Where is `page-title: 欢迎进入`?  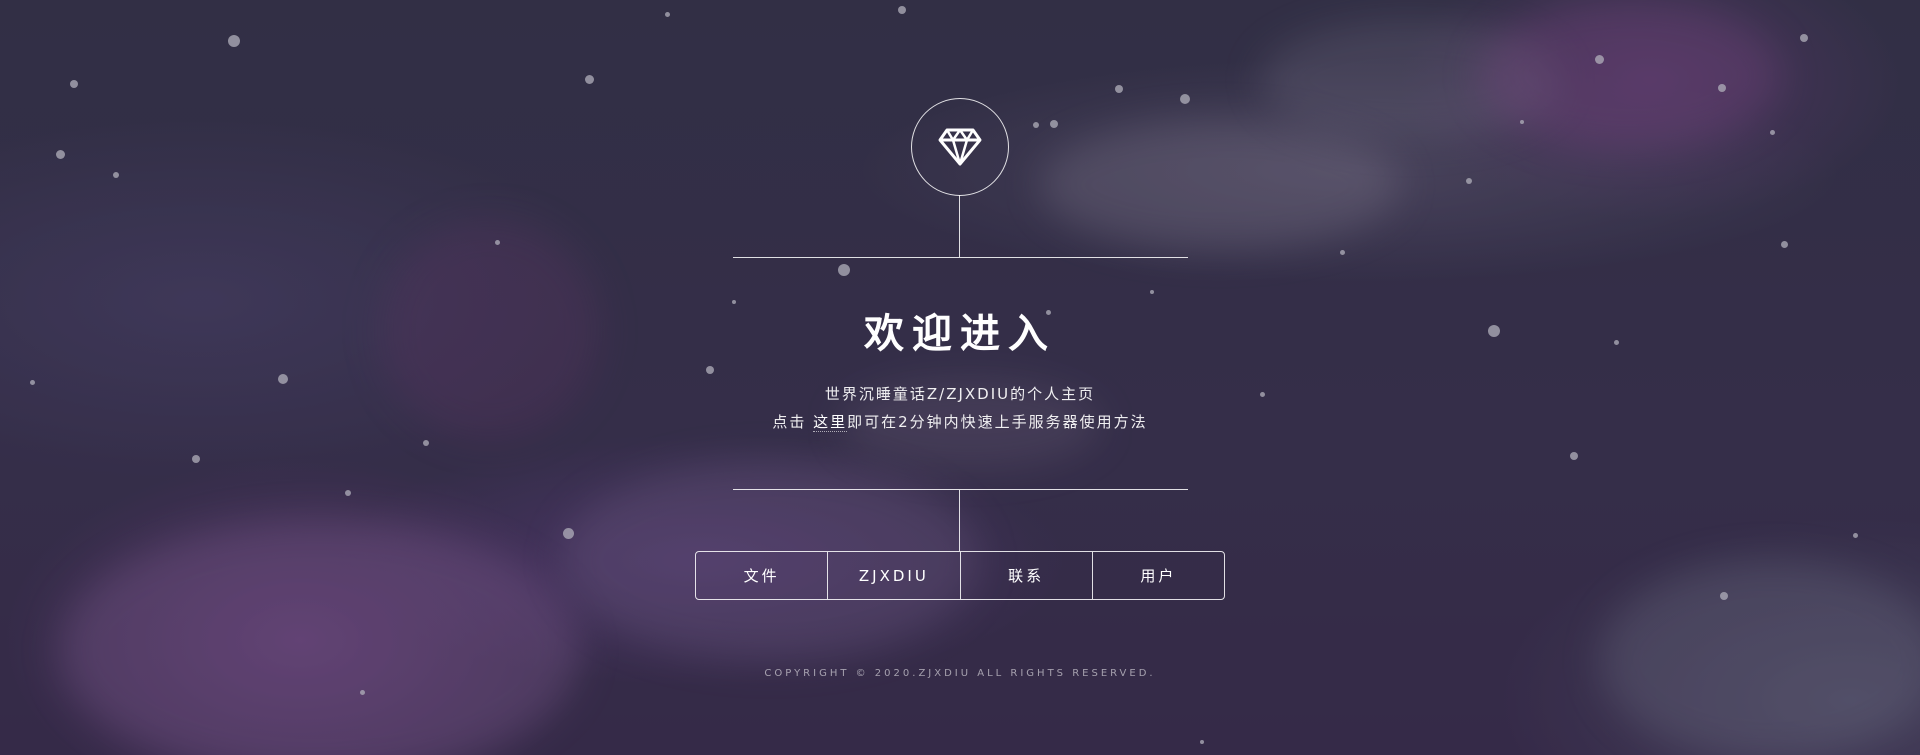
page-title: 欢迎进入 is located at coordinates (960, 334).